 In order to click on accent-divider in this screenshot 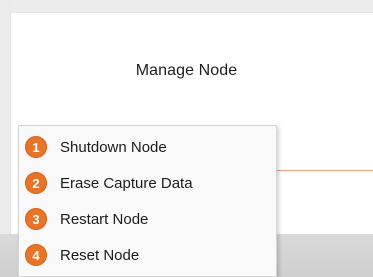, I will do `click(325, 170)`.